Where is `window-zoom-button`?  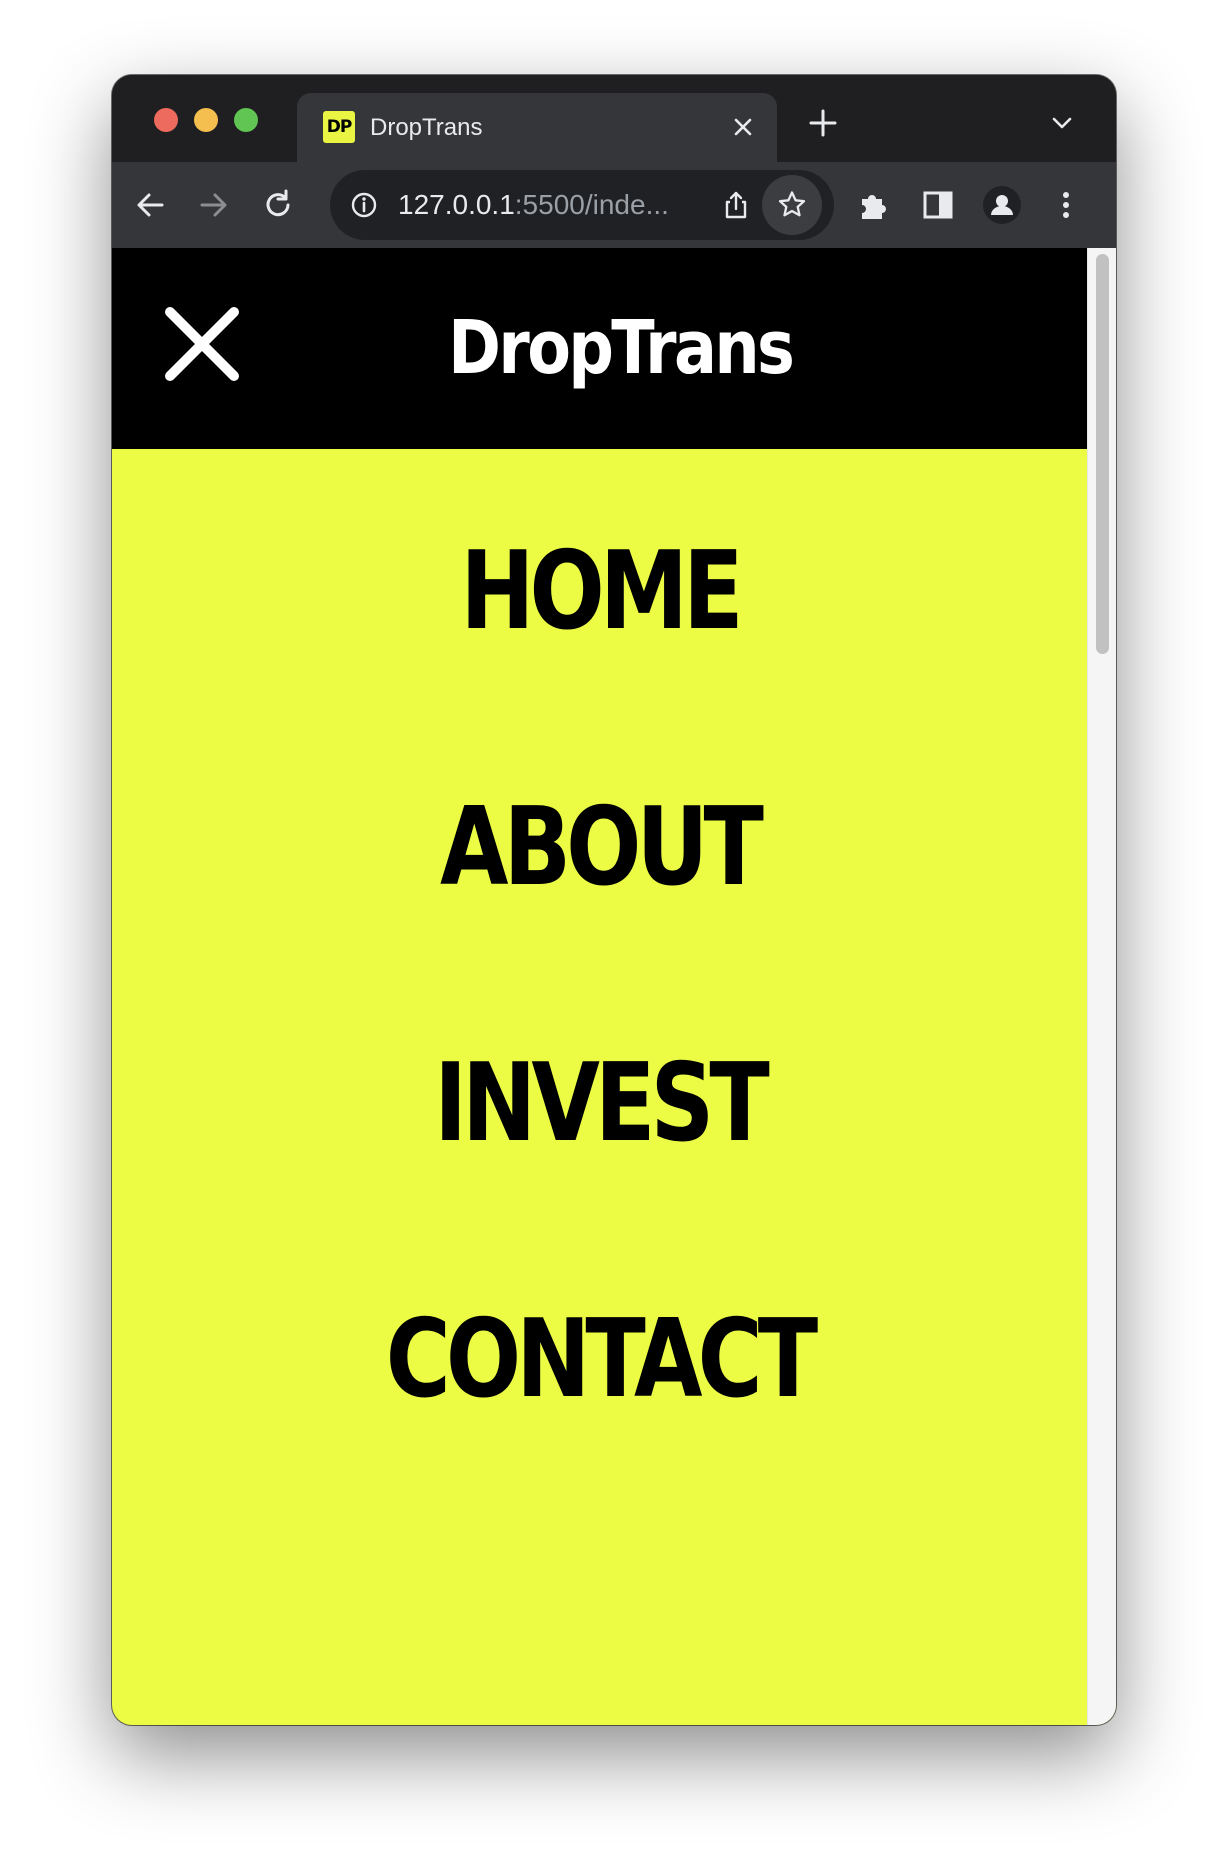 window-zoom-button is located at coordinates (246, 120).